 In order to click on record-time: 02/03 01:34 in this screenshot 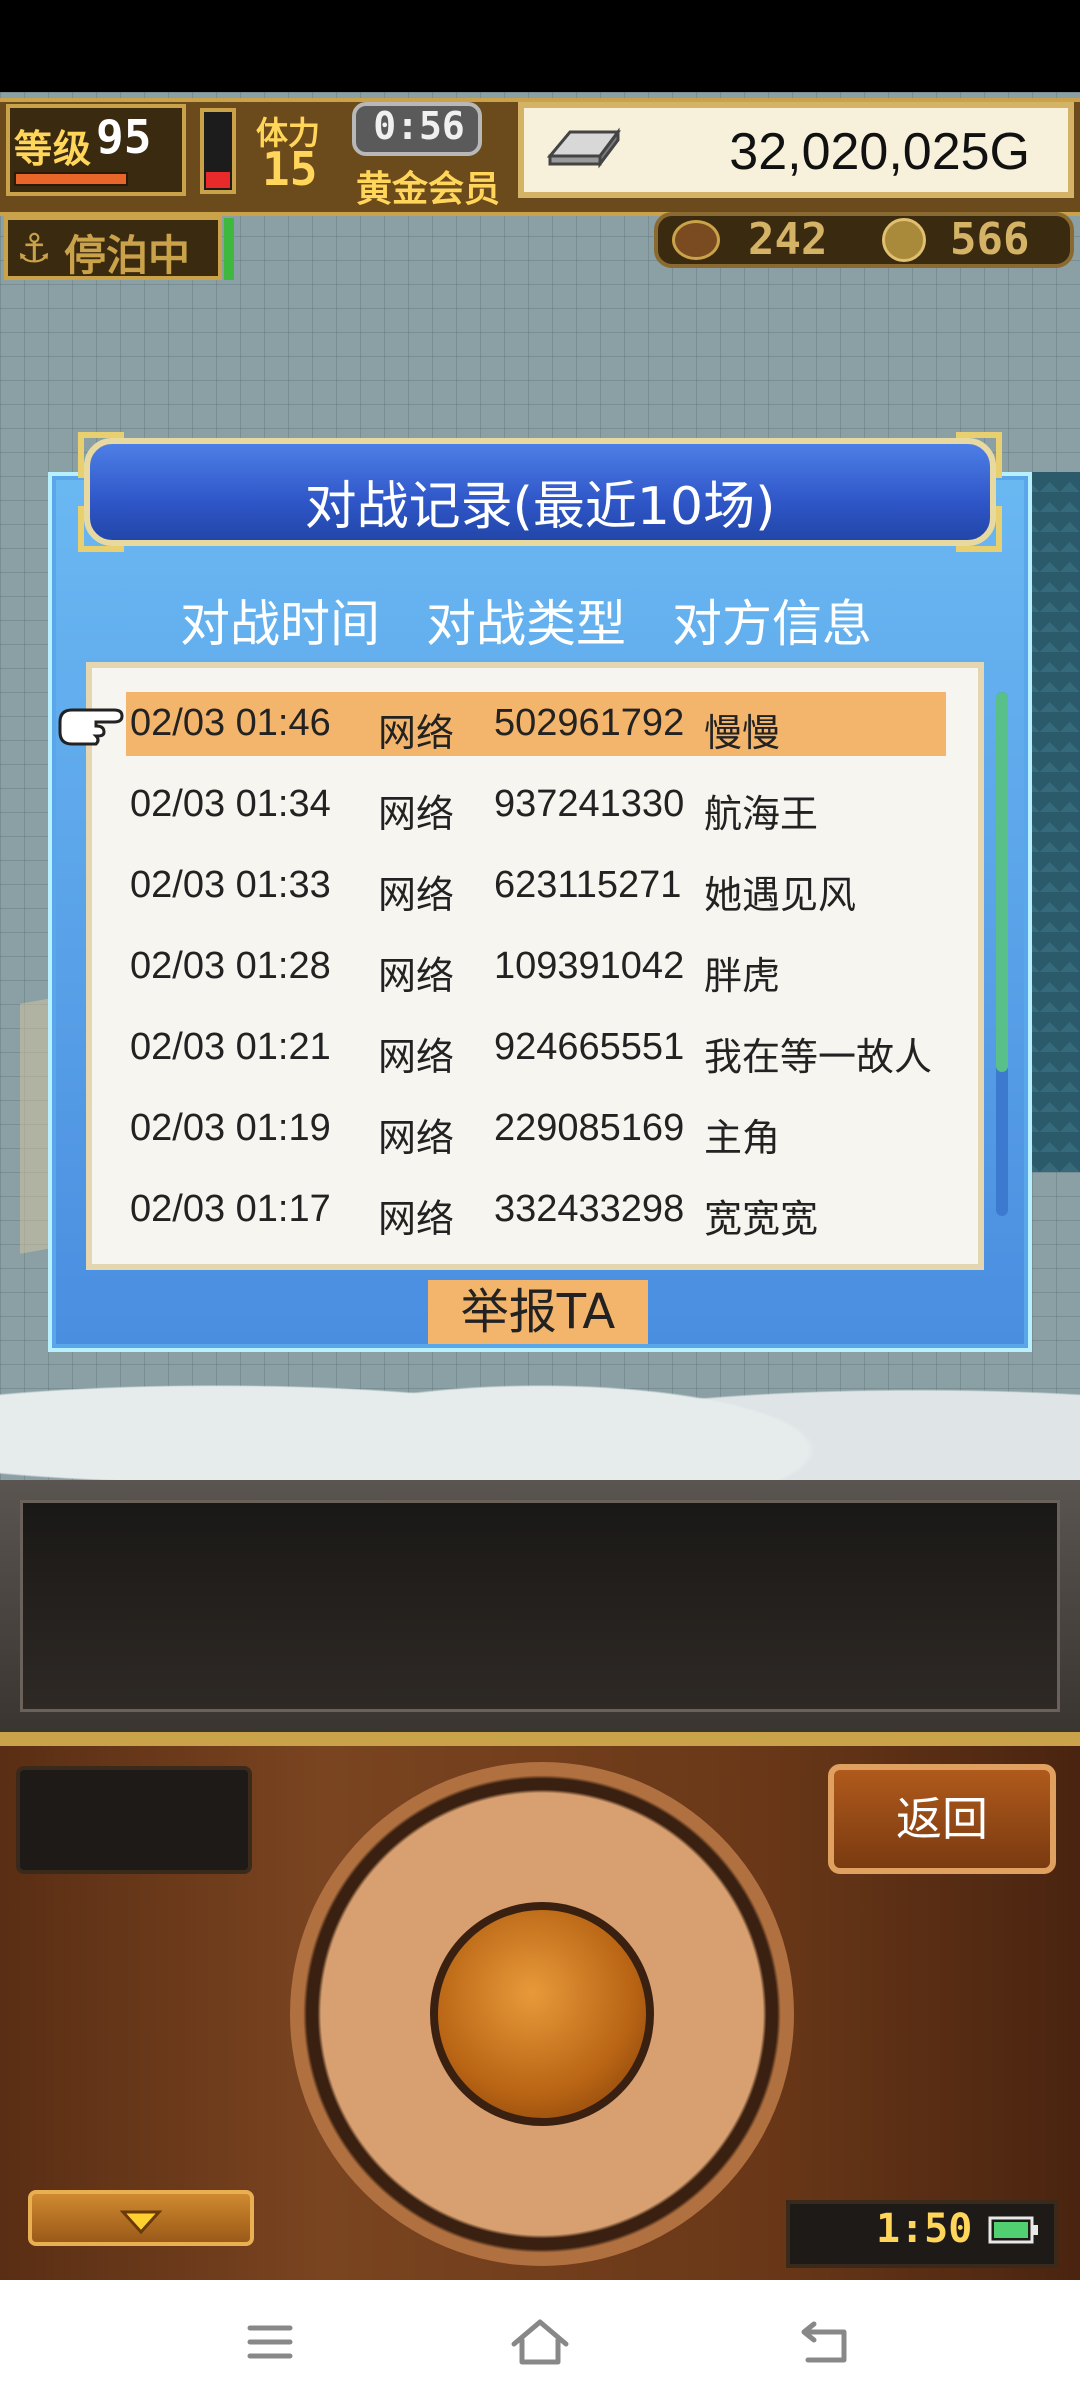, I will do `click(230, 804)`.